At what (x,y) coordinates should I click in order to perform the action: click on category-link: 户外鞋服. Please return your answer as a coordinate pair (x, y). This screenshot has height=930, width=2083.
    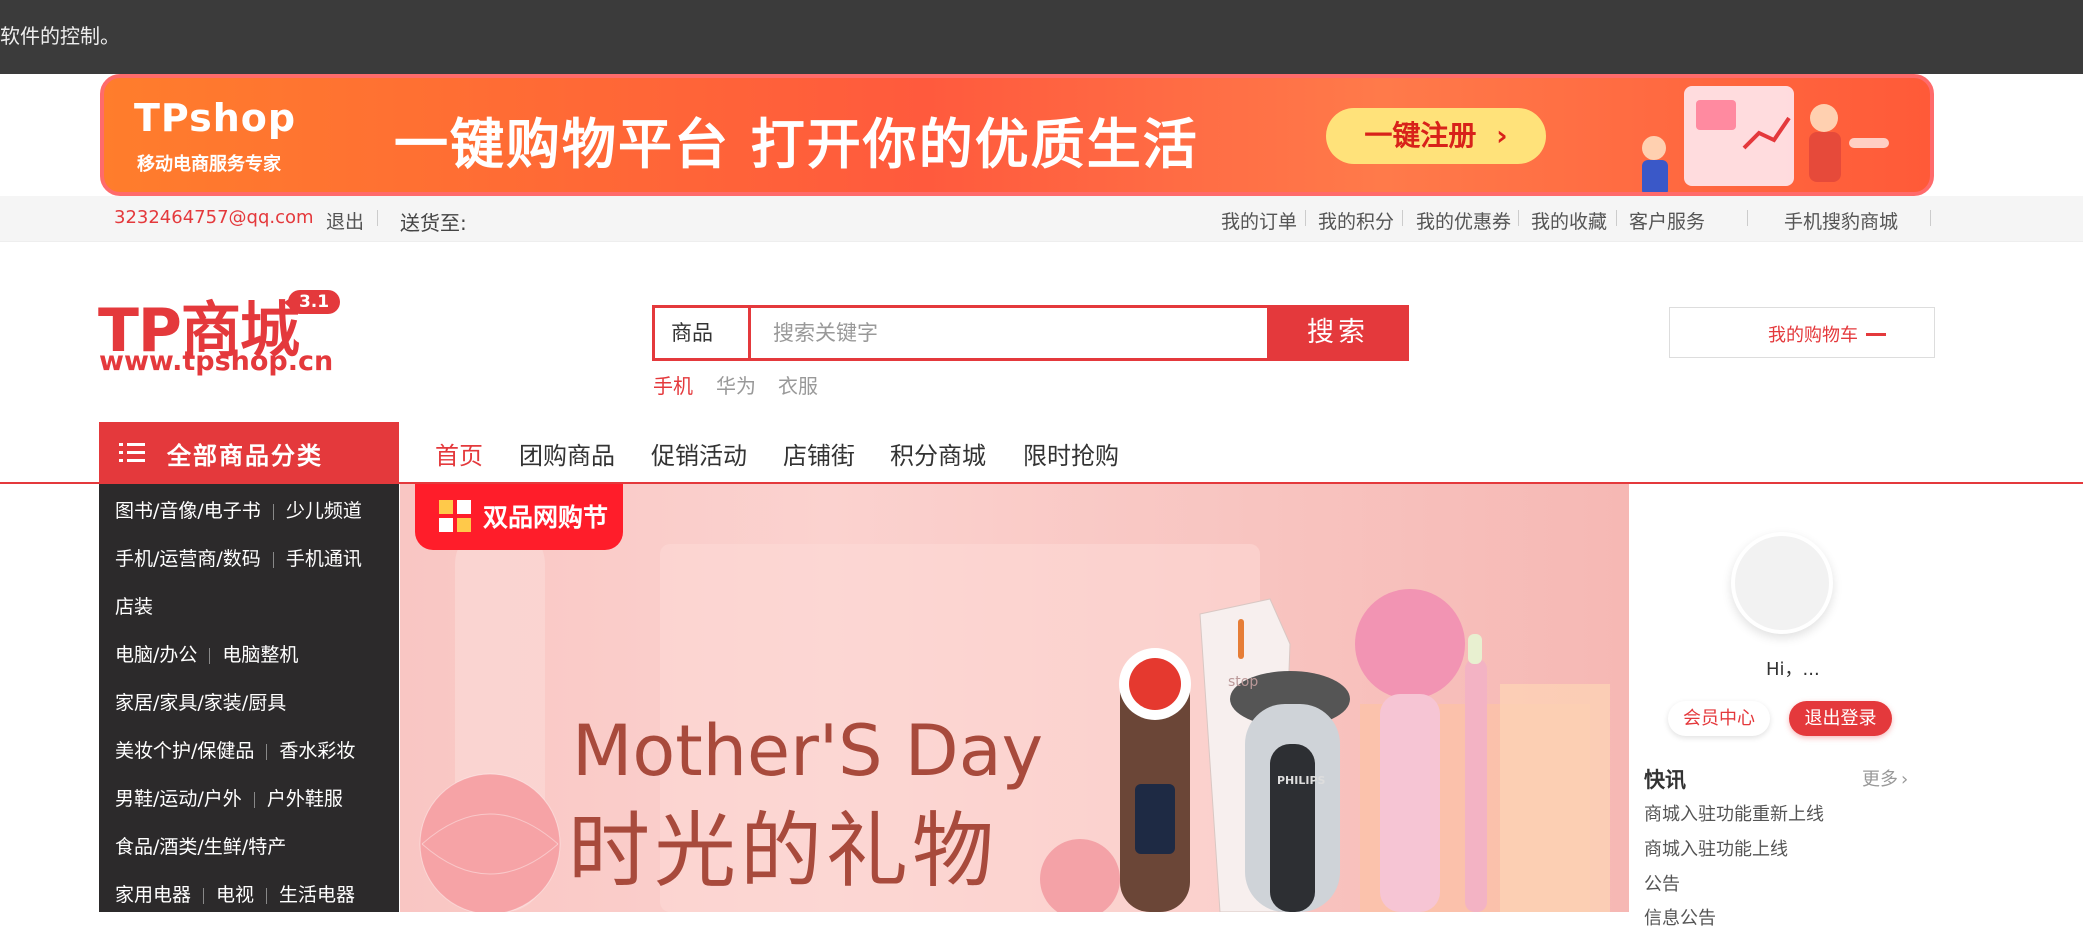
    Looking at the image, I should click on (305, 799).